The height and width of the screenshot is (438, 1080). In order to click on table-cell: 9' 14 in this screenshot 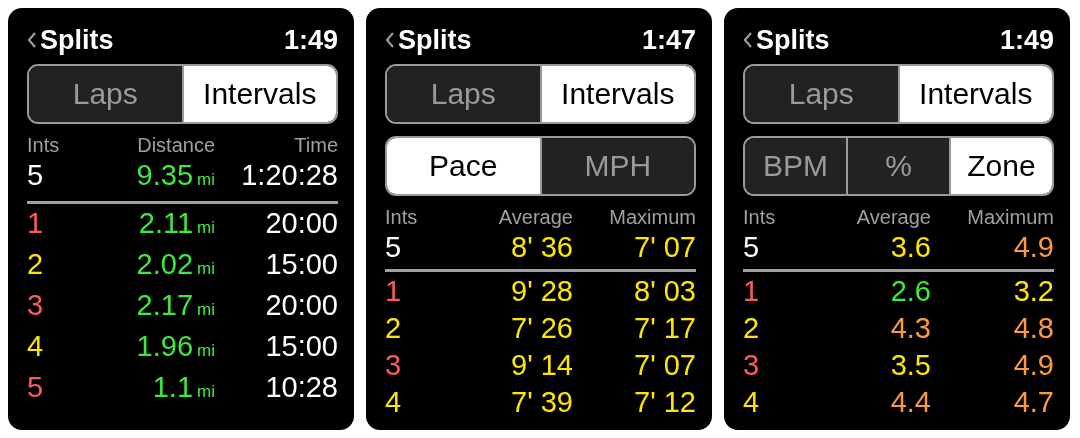, I will do `click(542, 365)`.